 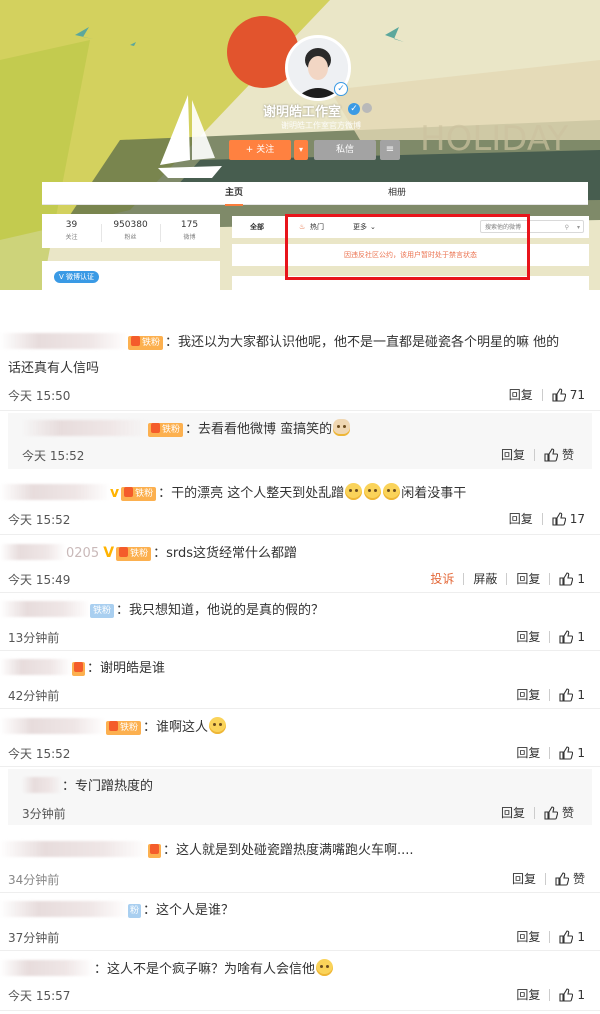 I want to click on profile-tabs: 主页 相册, so click(x=315, y=194).